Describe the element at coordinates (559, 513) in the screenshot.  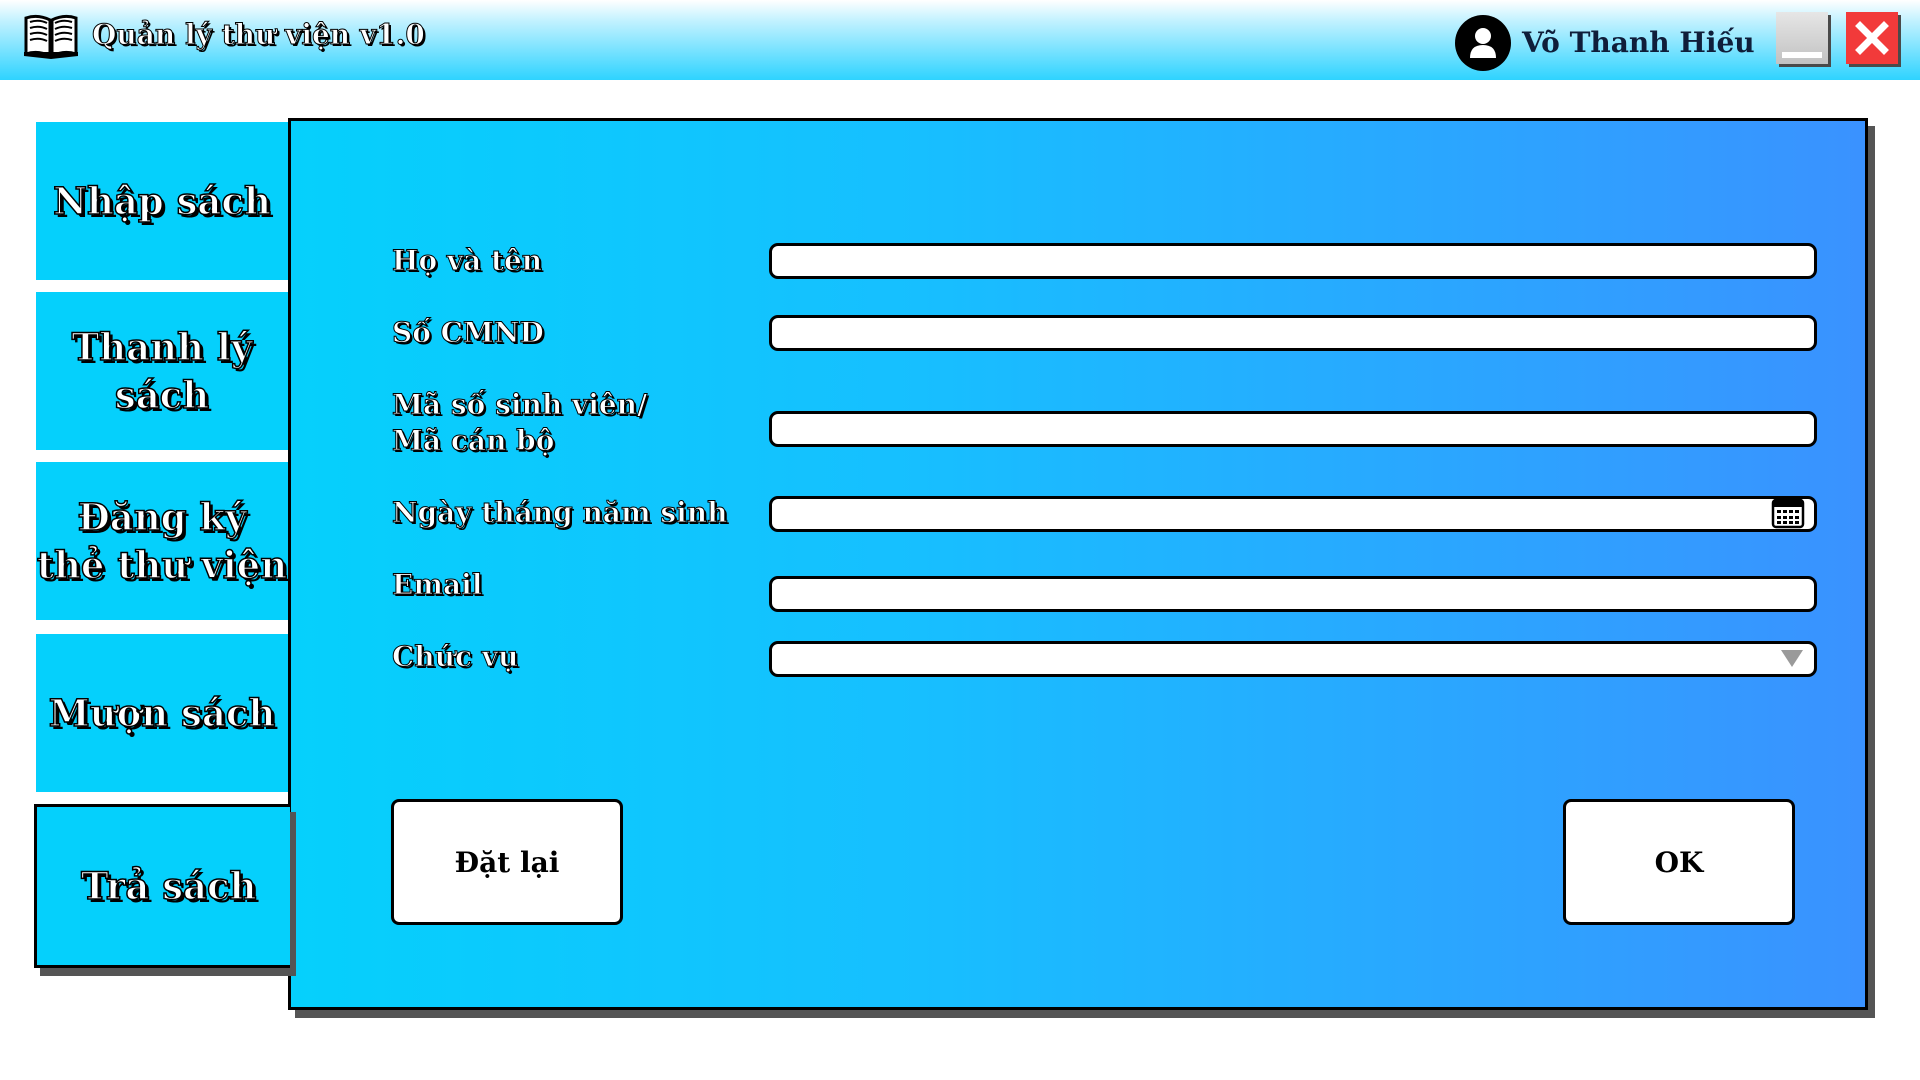
I see `label-ngay-sinh: Ngày tháng năm sinh` at that location.